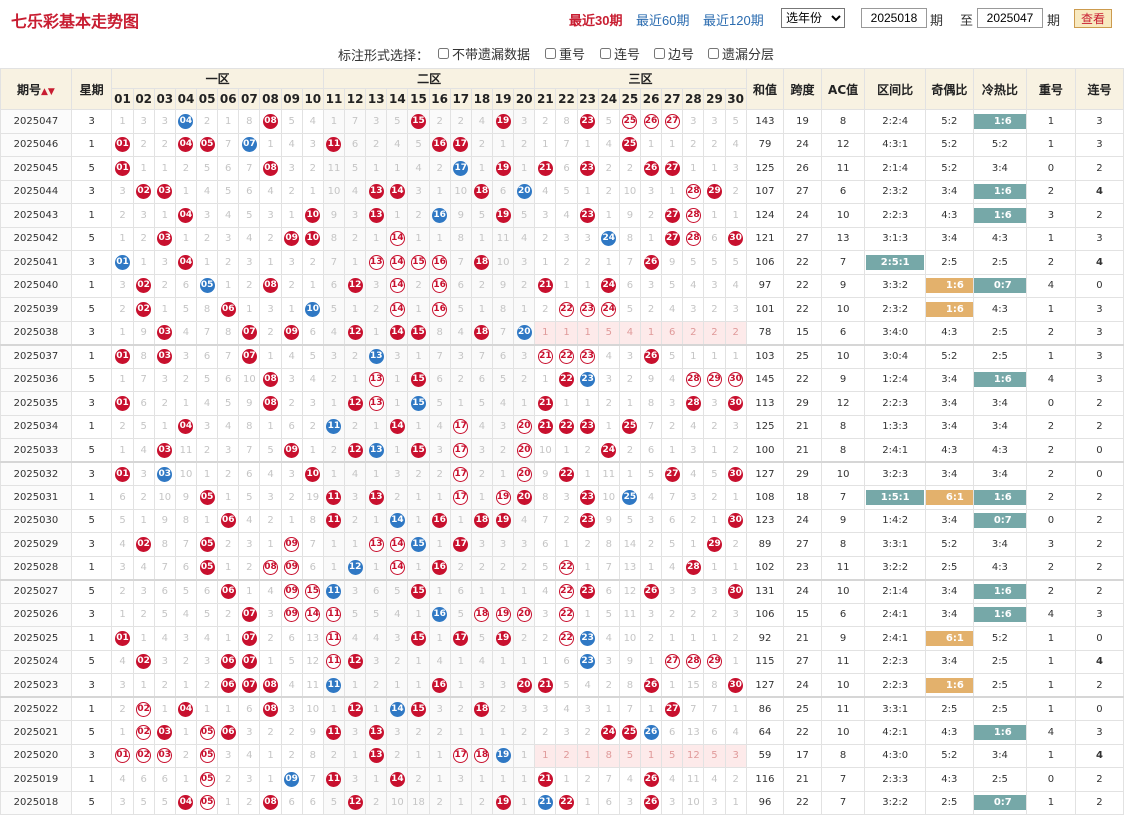 This screenshot has height=827, width=1124. I want to click on option-miss-layer: 遗漏分层, so click(741, 53).